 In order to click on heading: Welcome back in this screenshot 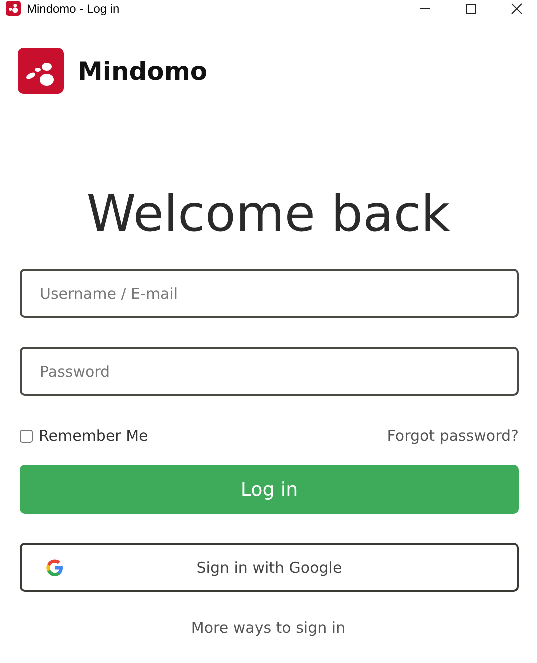, I will do `click(269, 214)`.